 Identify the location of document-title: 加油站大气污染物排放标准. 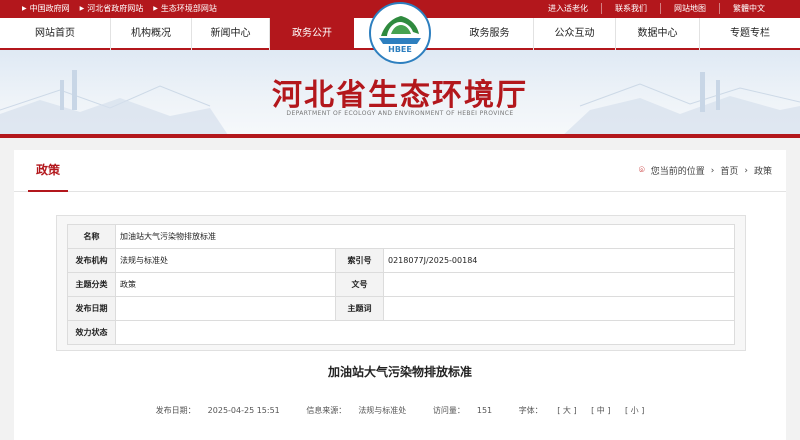
(399, 372).